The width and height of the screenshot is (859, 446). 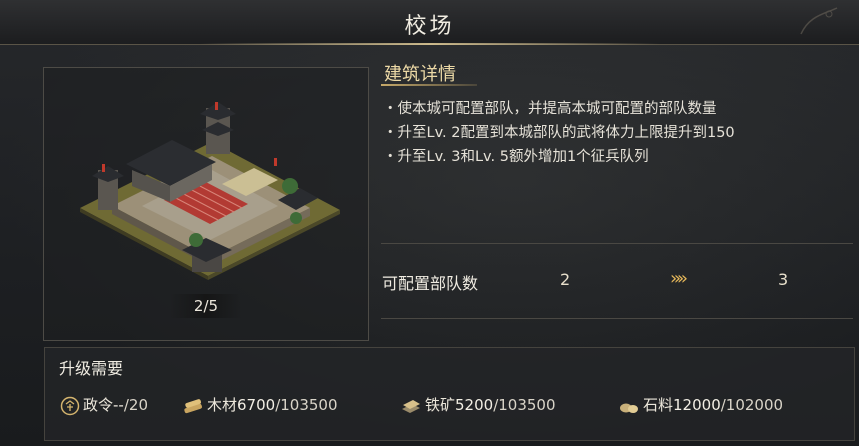 What do you see at coordinates (411, 406) in the screenshot?
I see `iron-icon` at bounding box center [411, 406].